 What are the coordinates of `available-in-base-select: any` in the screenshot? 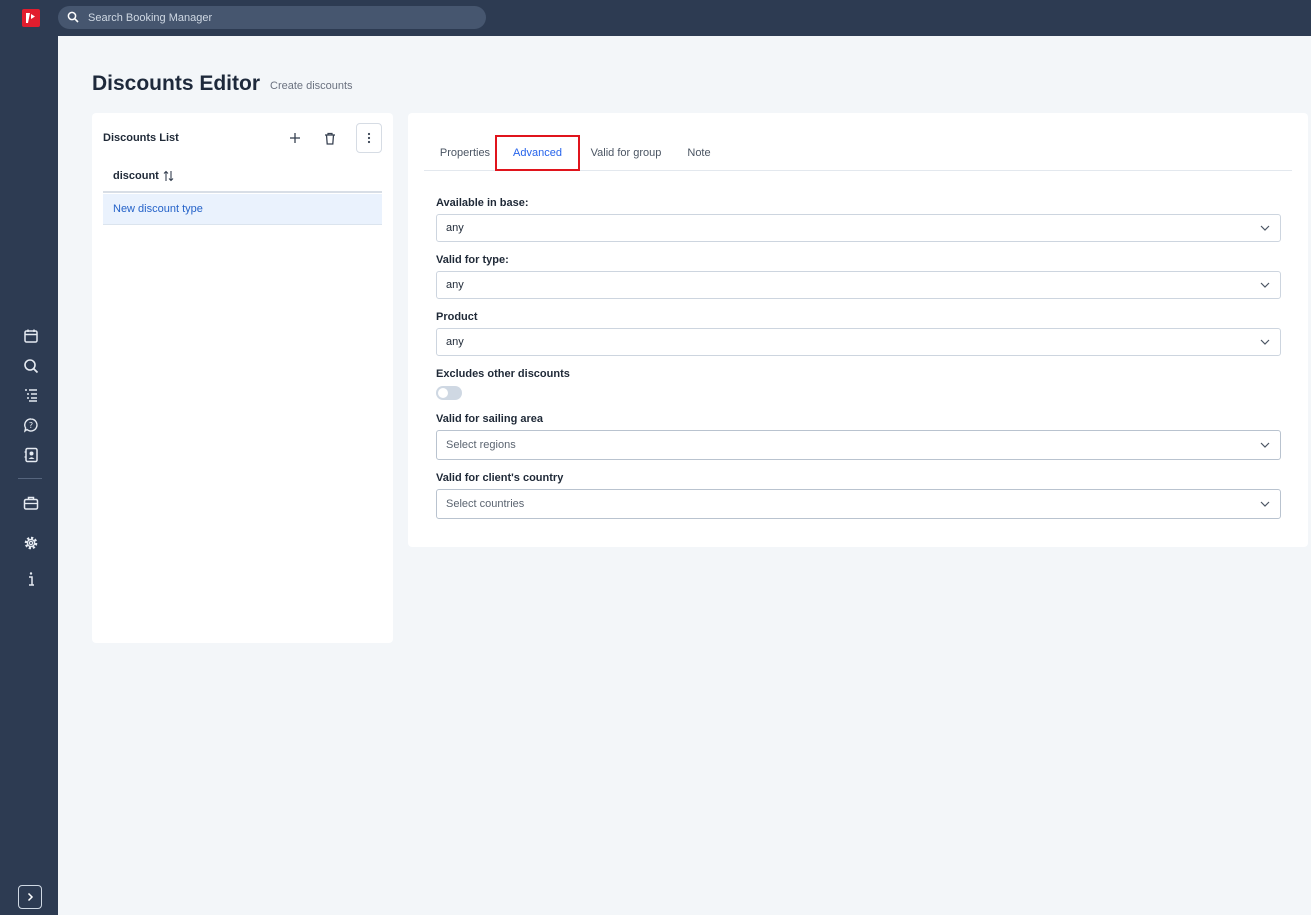 It's located at (858, 228).